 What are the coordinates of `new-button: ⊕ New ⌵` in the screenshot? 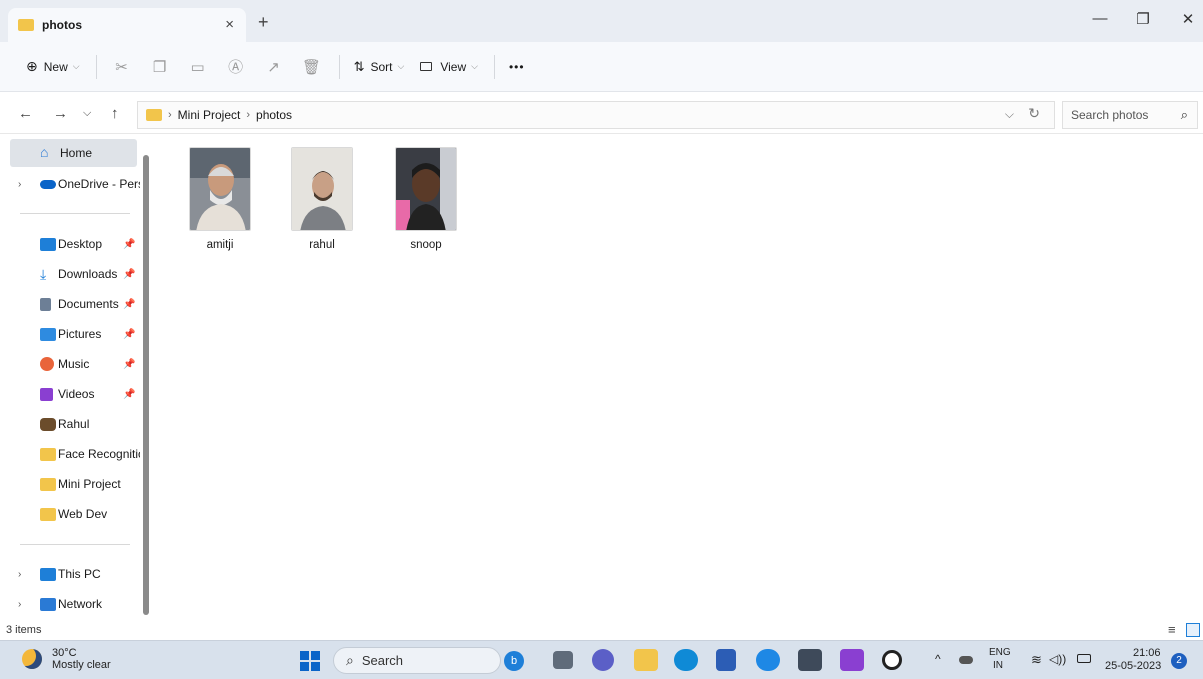 It's located at (53, 66).